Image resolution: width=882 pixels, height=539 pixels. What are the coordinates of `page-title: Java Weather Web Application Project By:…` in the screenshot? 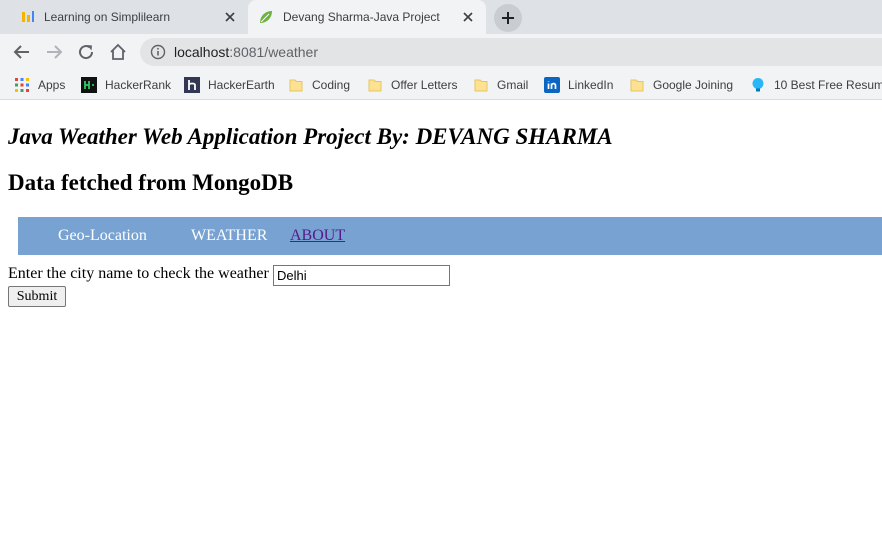 It's located at (310, 136).